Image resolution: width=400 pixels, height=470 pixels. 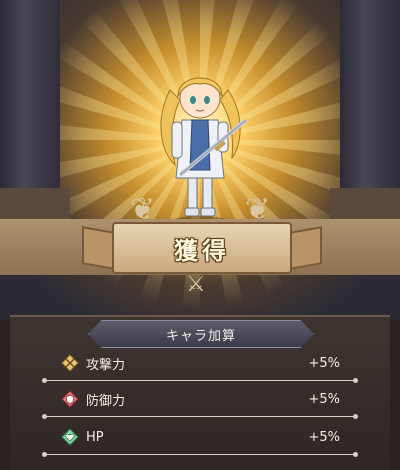 I want to click on character-sprite, so click(x=200, y=145).